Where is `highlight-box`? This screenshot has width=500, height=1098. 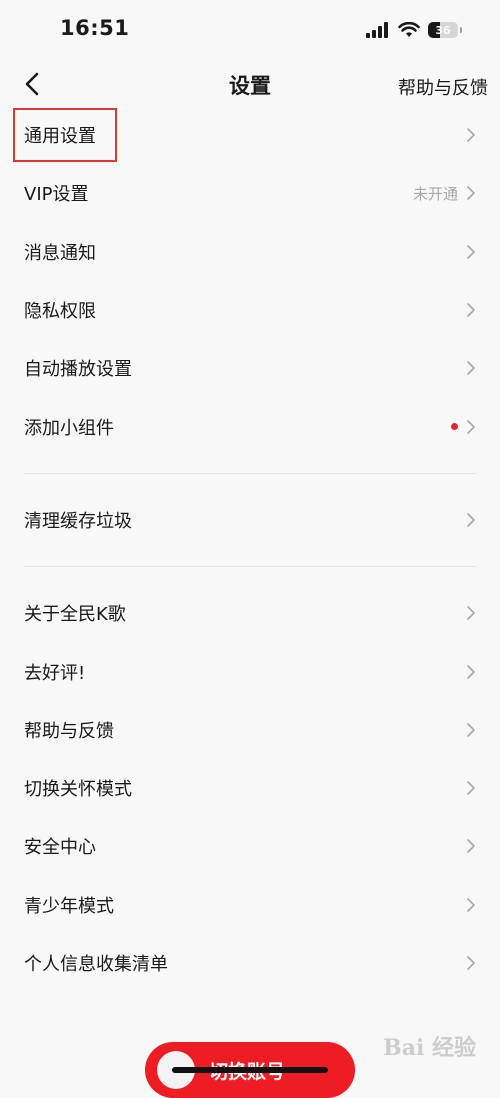 highlight-box is located at coordinates (65, 135).